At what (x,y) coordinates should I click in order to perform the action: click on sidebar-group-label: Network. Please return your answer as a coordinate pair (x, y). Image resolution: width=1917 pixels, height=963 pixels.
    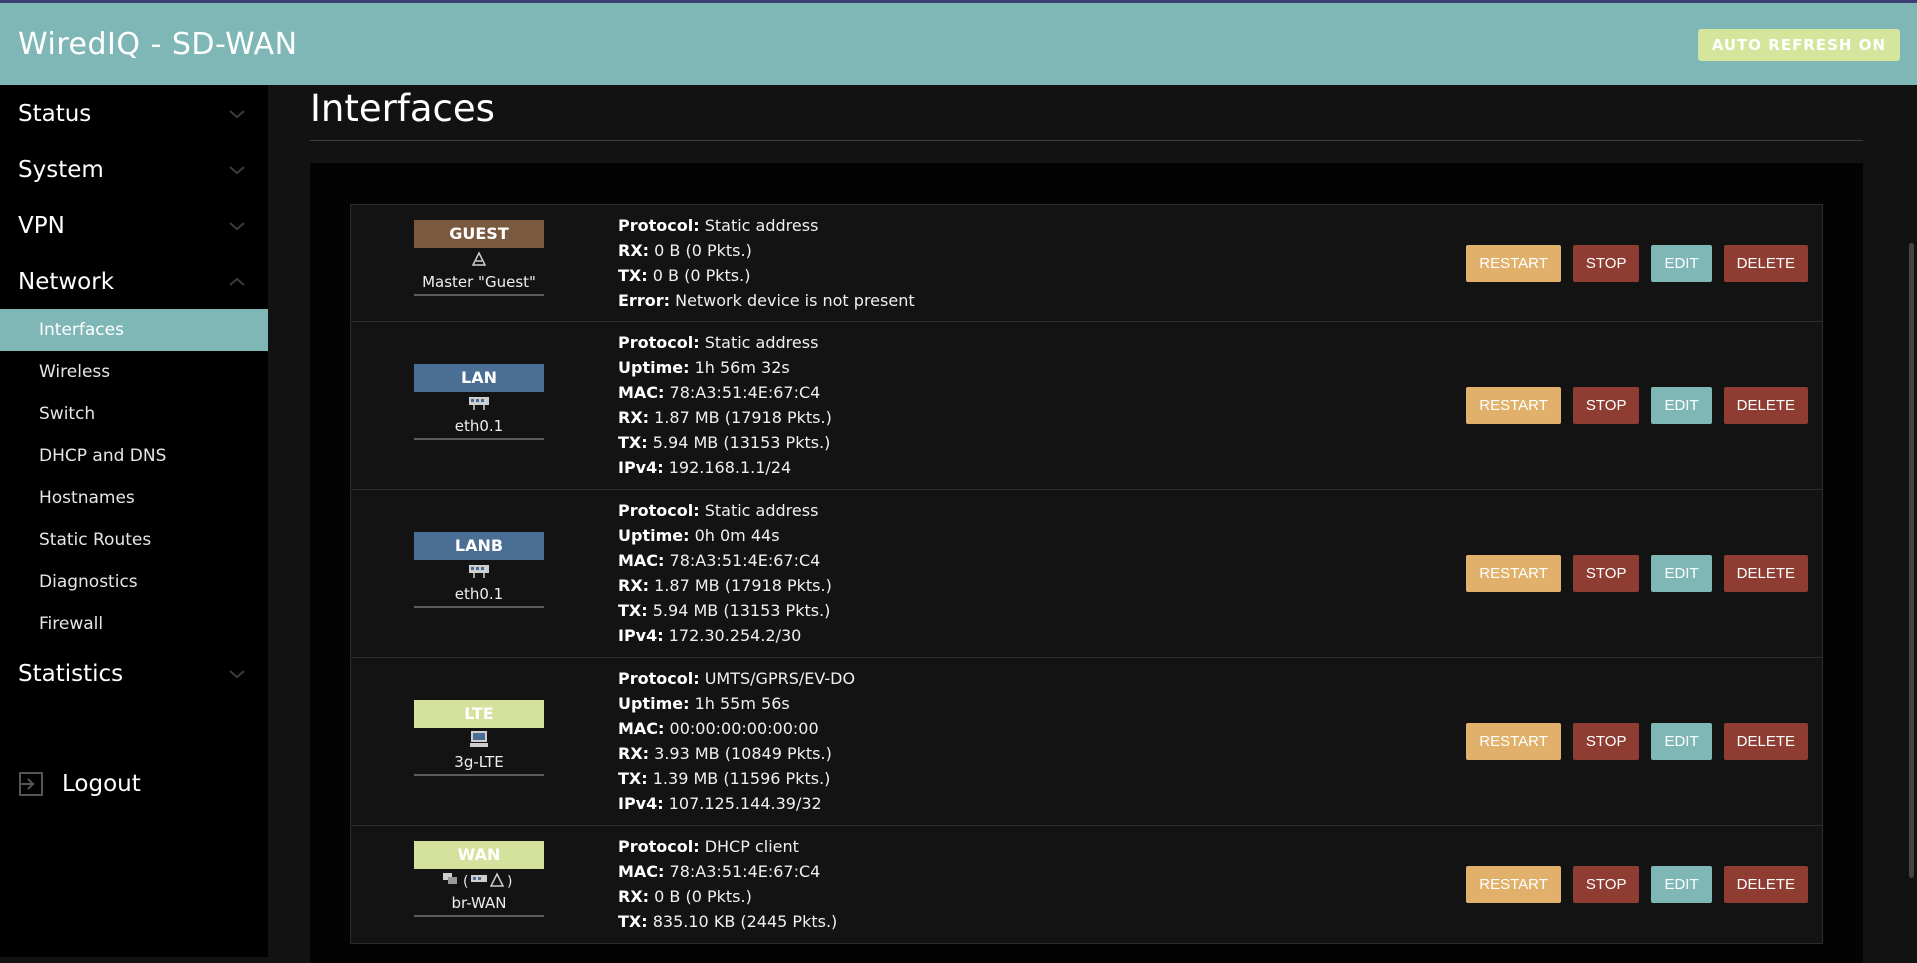
    Looking at the image, I should click on (66, 282).